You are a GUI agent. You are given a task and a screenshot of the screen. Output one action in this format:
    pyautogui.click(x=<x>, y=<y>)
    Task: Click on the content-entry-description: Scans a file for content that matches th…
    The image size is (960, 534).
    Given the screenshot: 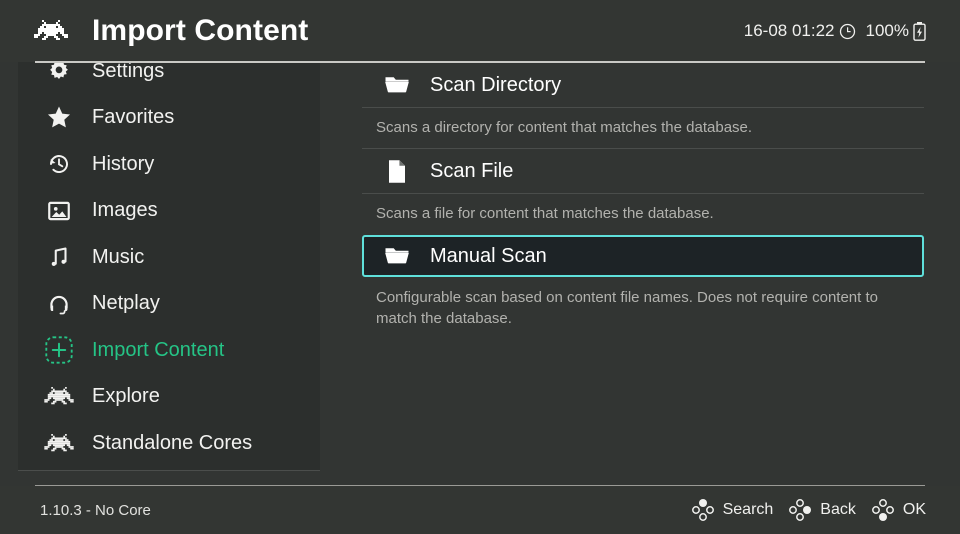 What is the action you would take?
    pyautogui.click(x=545, y=213)
    